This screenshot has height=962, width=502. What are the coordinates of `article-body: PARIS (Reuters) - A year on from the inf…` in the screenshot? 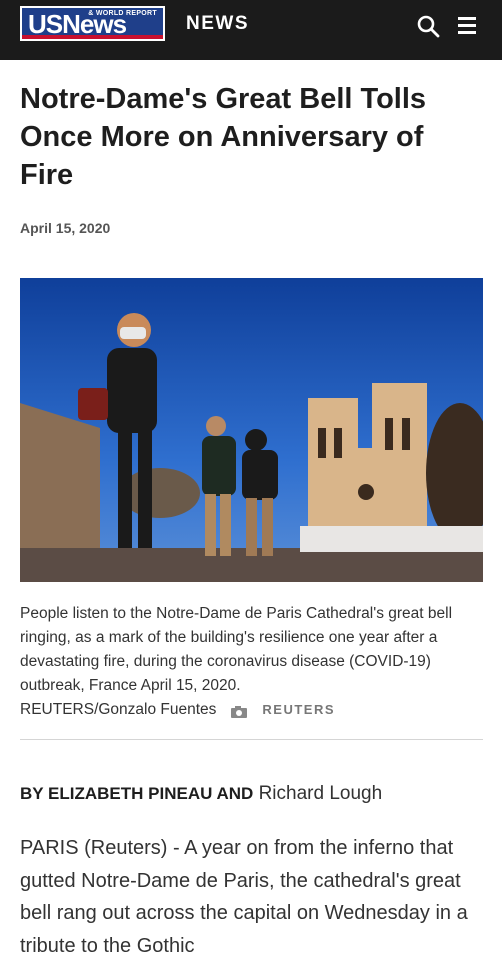 It's located at (244, 897).